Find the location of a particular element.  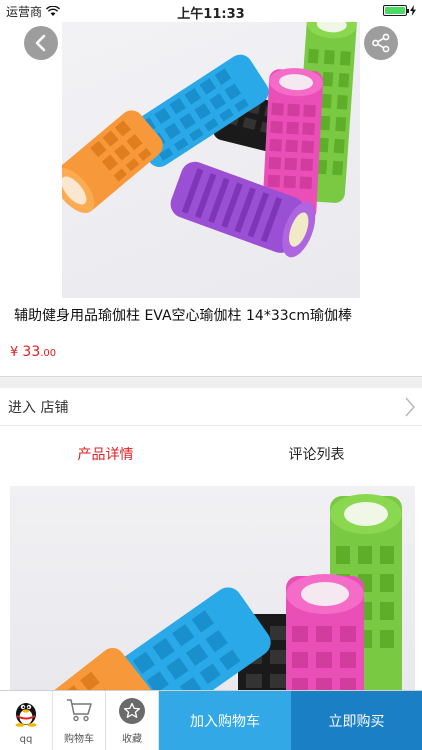

buy-now-button: 立即购买 is located at coordinates (356, 720).